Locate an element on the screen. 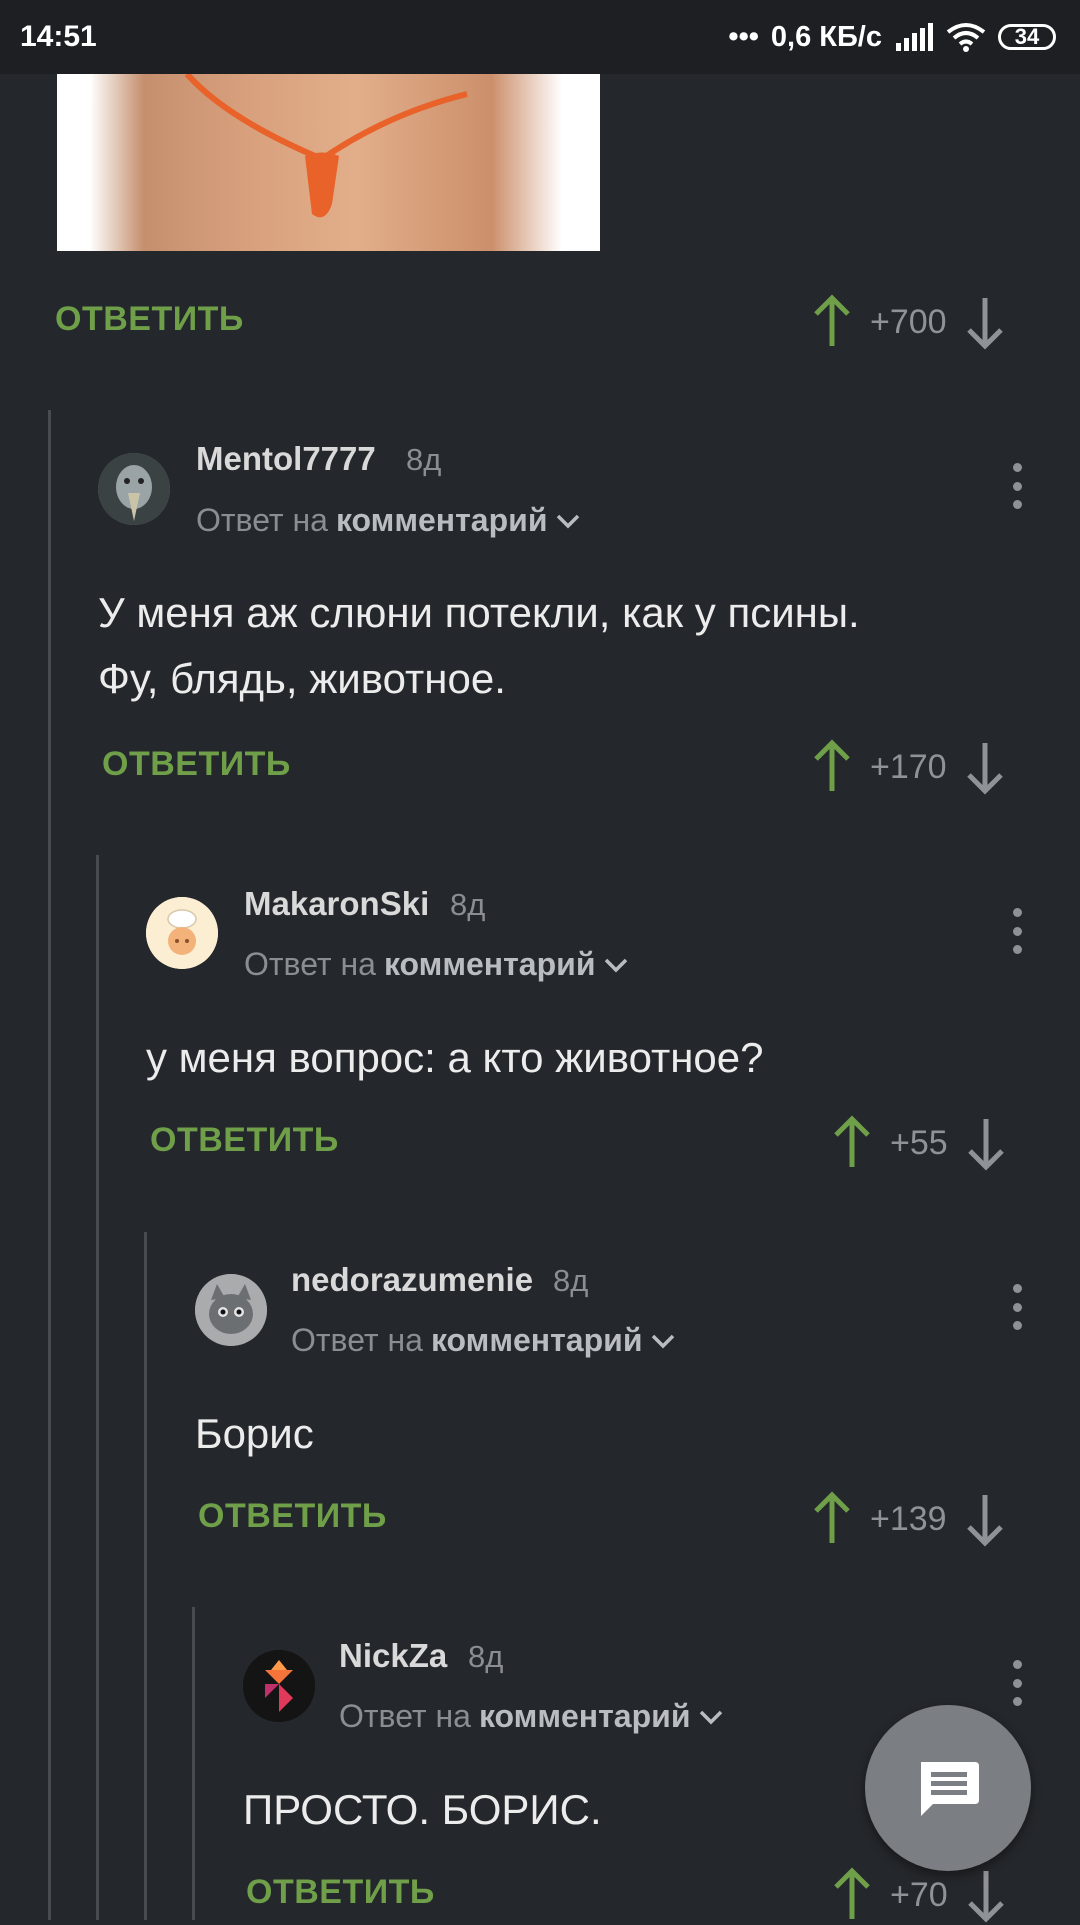 This screenshot has width=1080, height=1925. username: NickZa is located at coordinates (393, 1656).